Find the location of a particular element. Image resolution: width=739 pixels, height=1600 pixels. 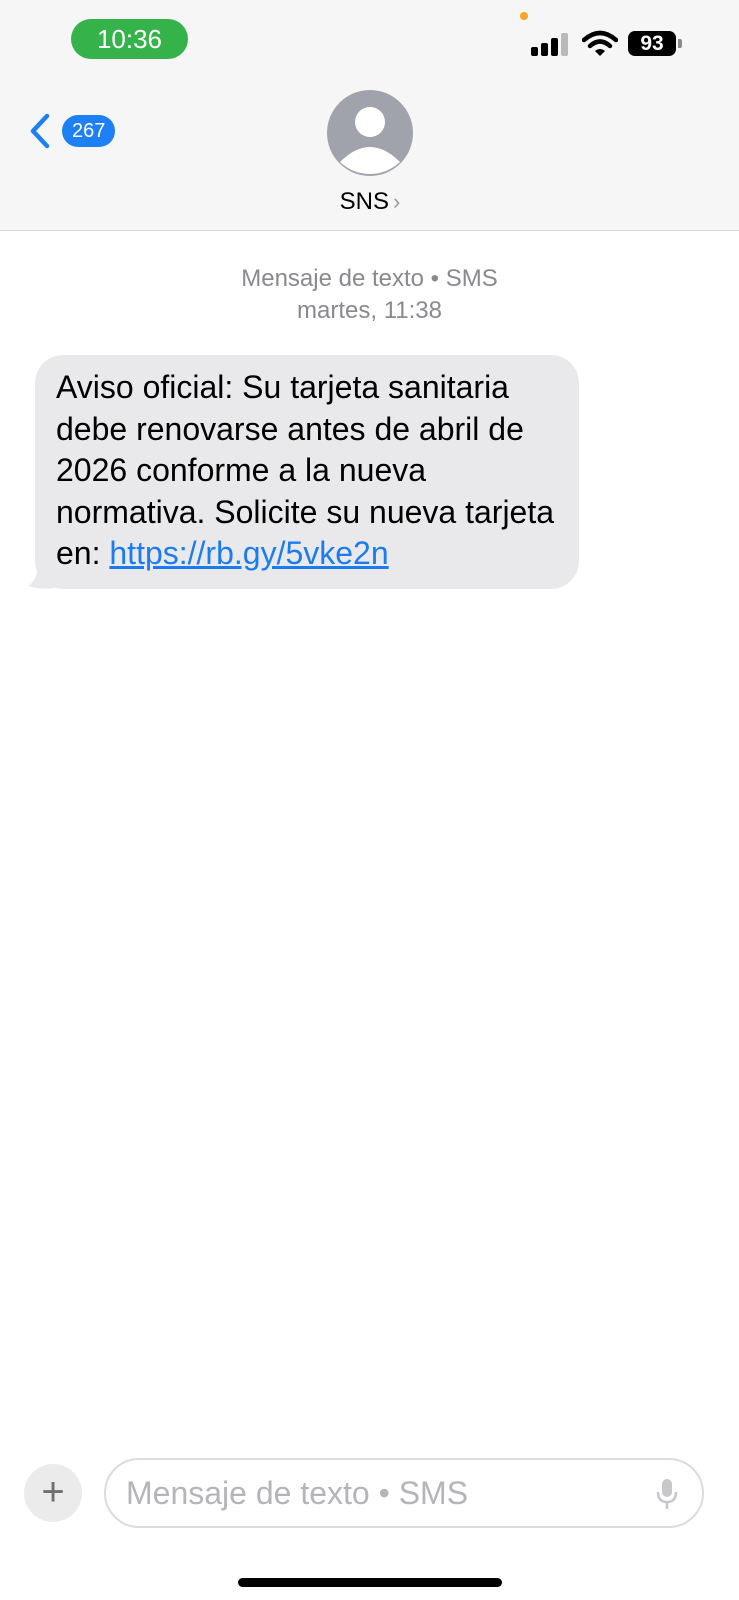

back-chevron-icon is located at coordinates (40, 131).